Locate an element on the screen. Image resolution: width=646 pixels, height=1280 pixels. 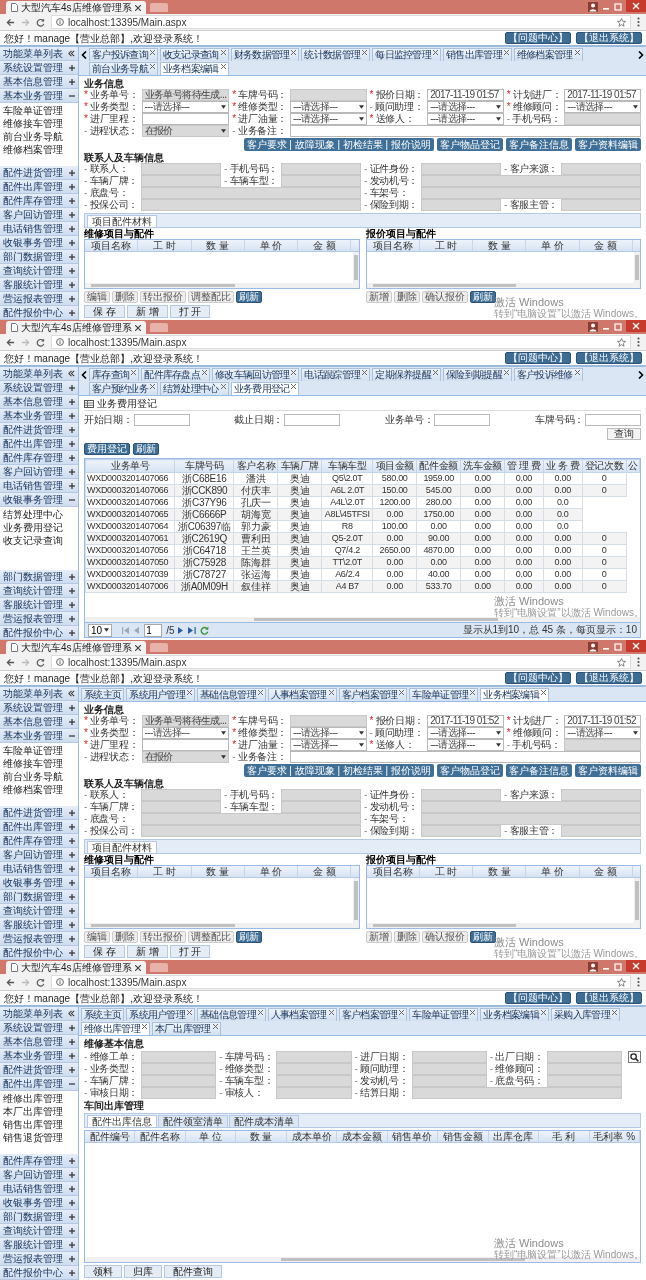
column-header: 出库仓库 is located at coordinates (514, 1136).